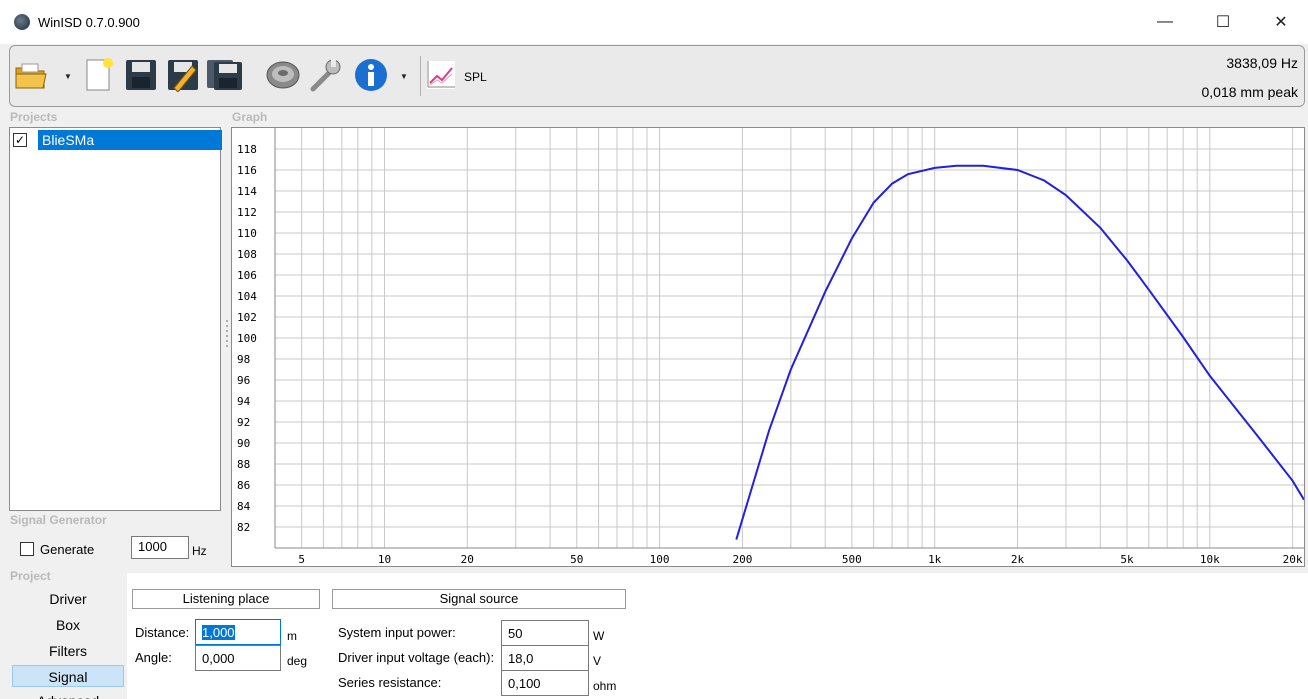  I want to click on generate-checkbox, so click(27, 549).